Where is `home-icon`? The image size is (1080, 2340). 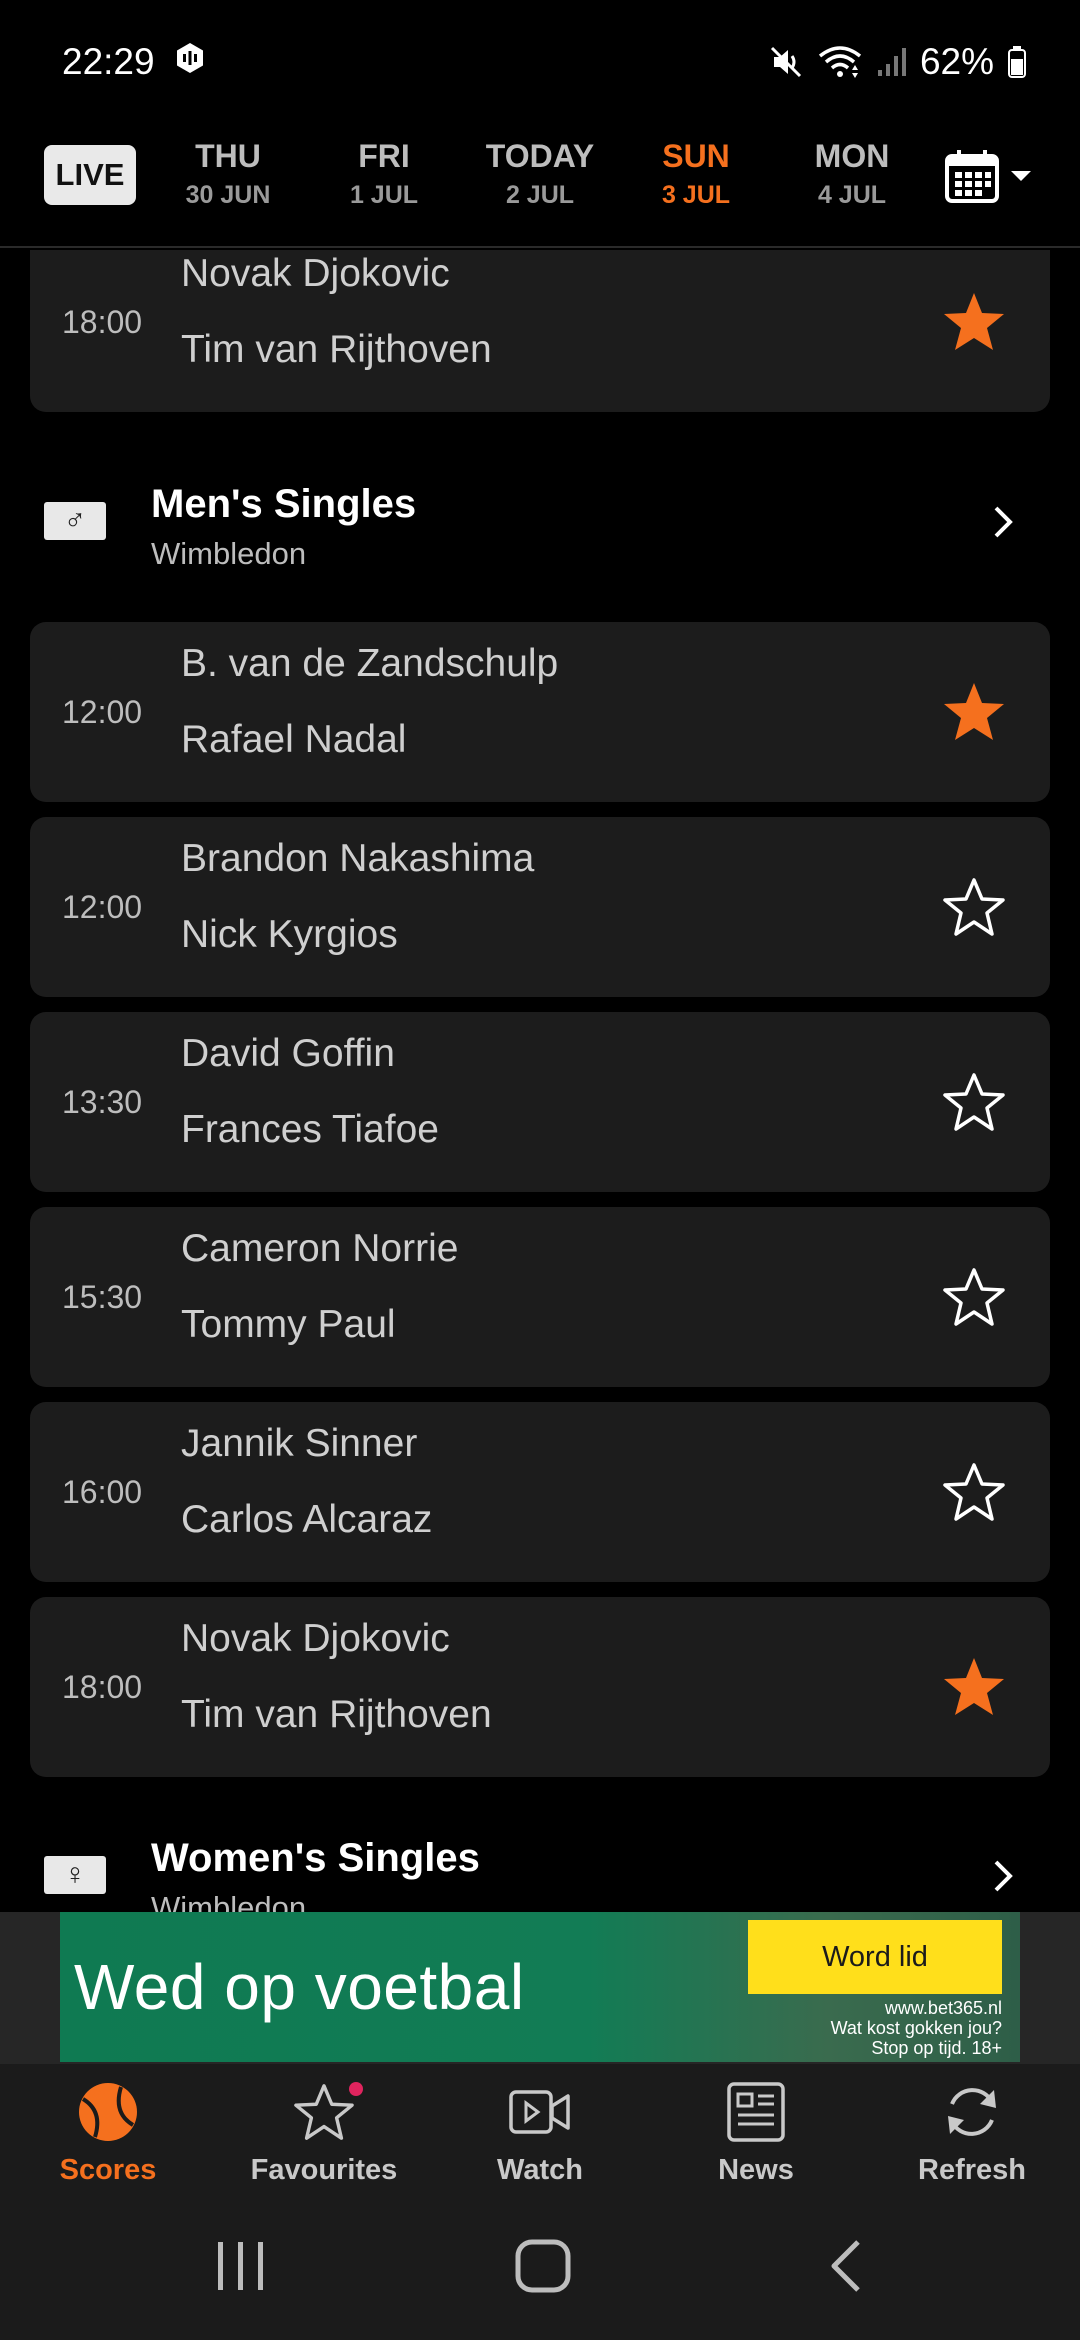 home-icon is located at coordinates (543, 2266).